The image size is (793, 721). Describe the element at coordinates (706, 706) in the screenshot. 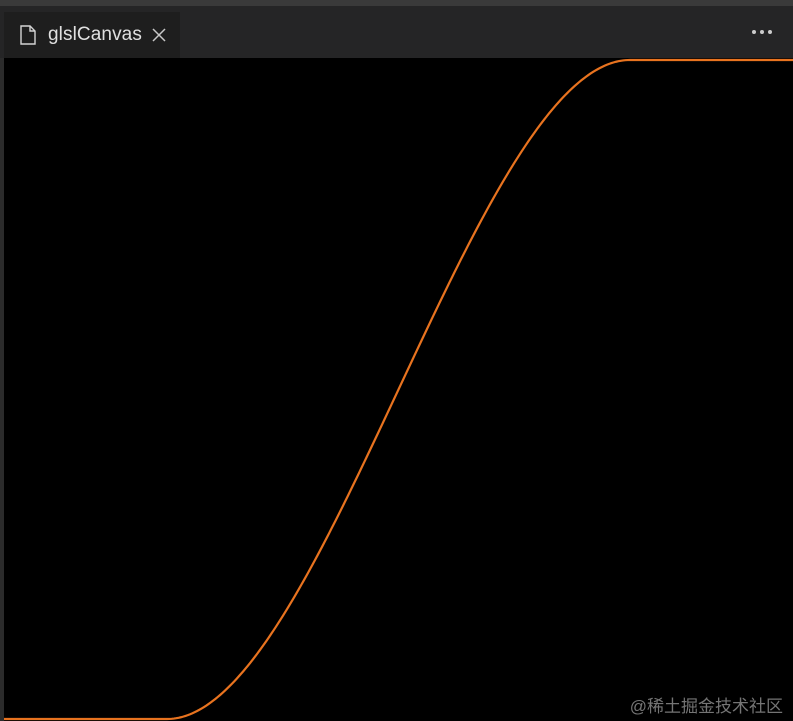

I see `watermark: @稀土掘金技术社区` at that location.